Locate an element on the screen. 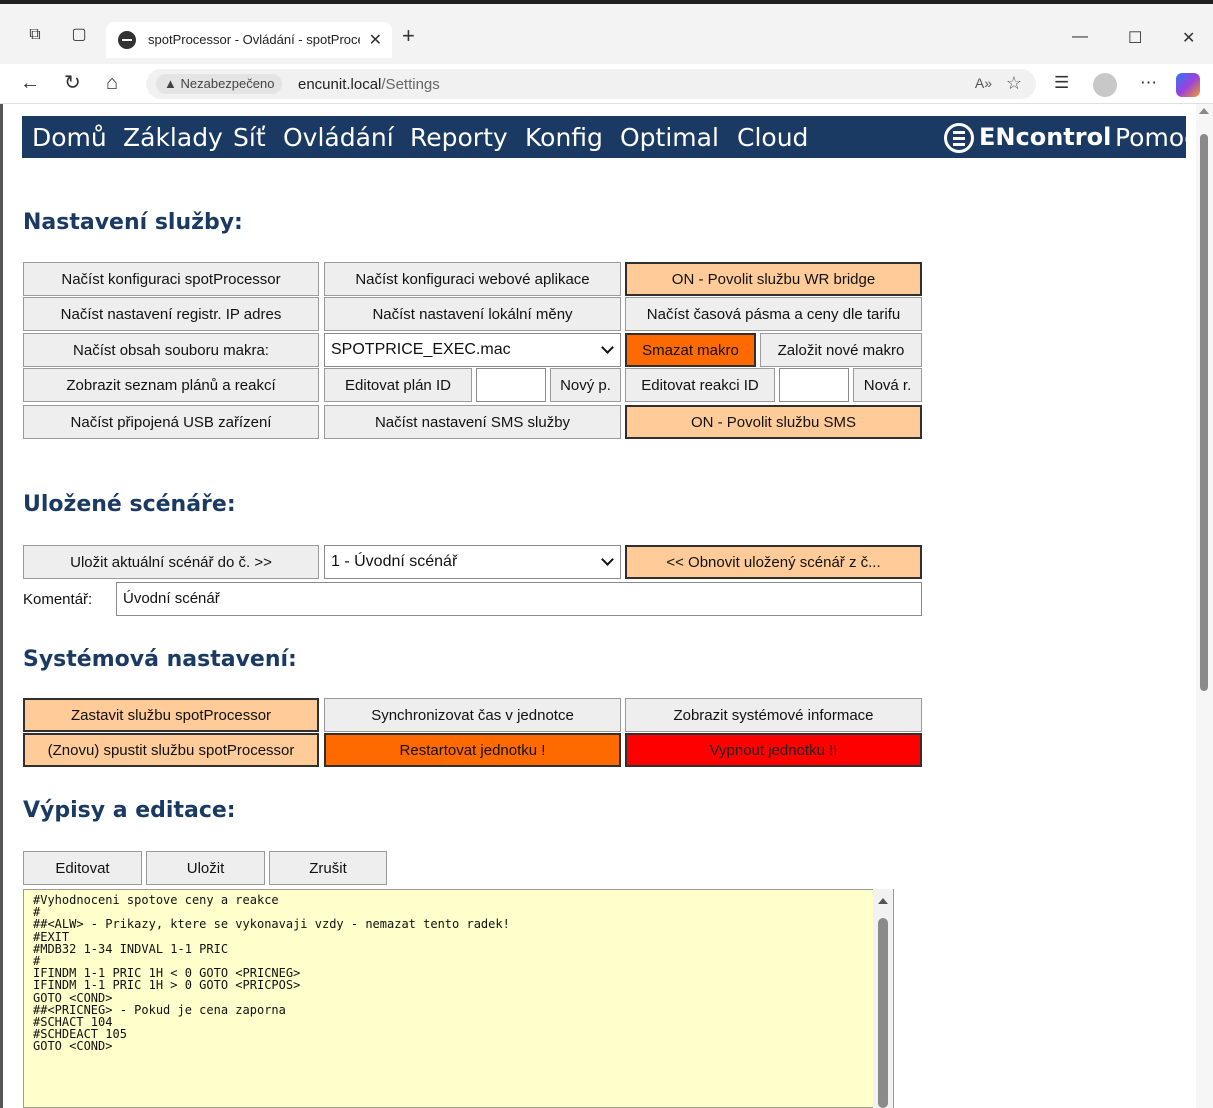 The width and height of the screenshot is (1213, 1108). encontrol-logo-icon is located at coordinates (959, 138).